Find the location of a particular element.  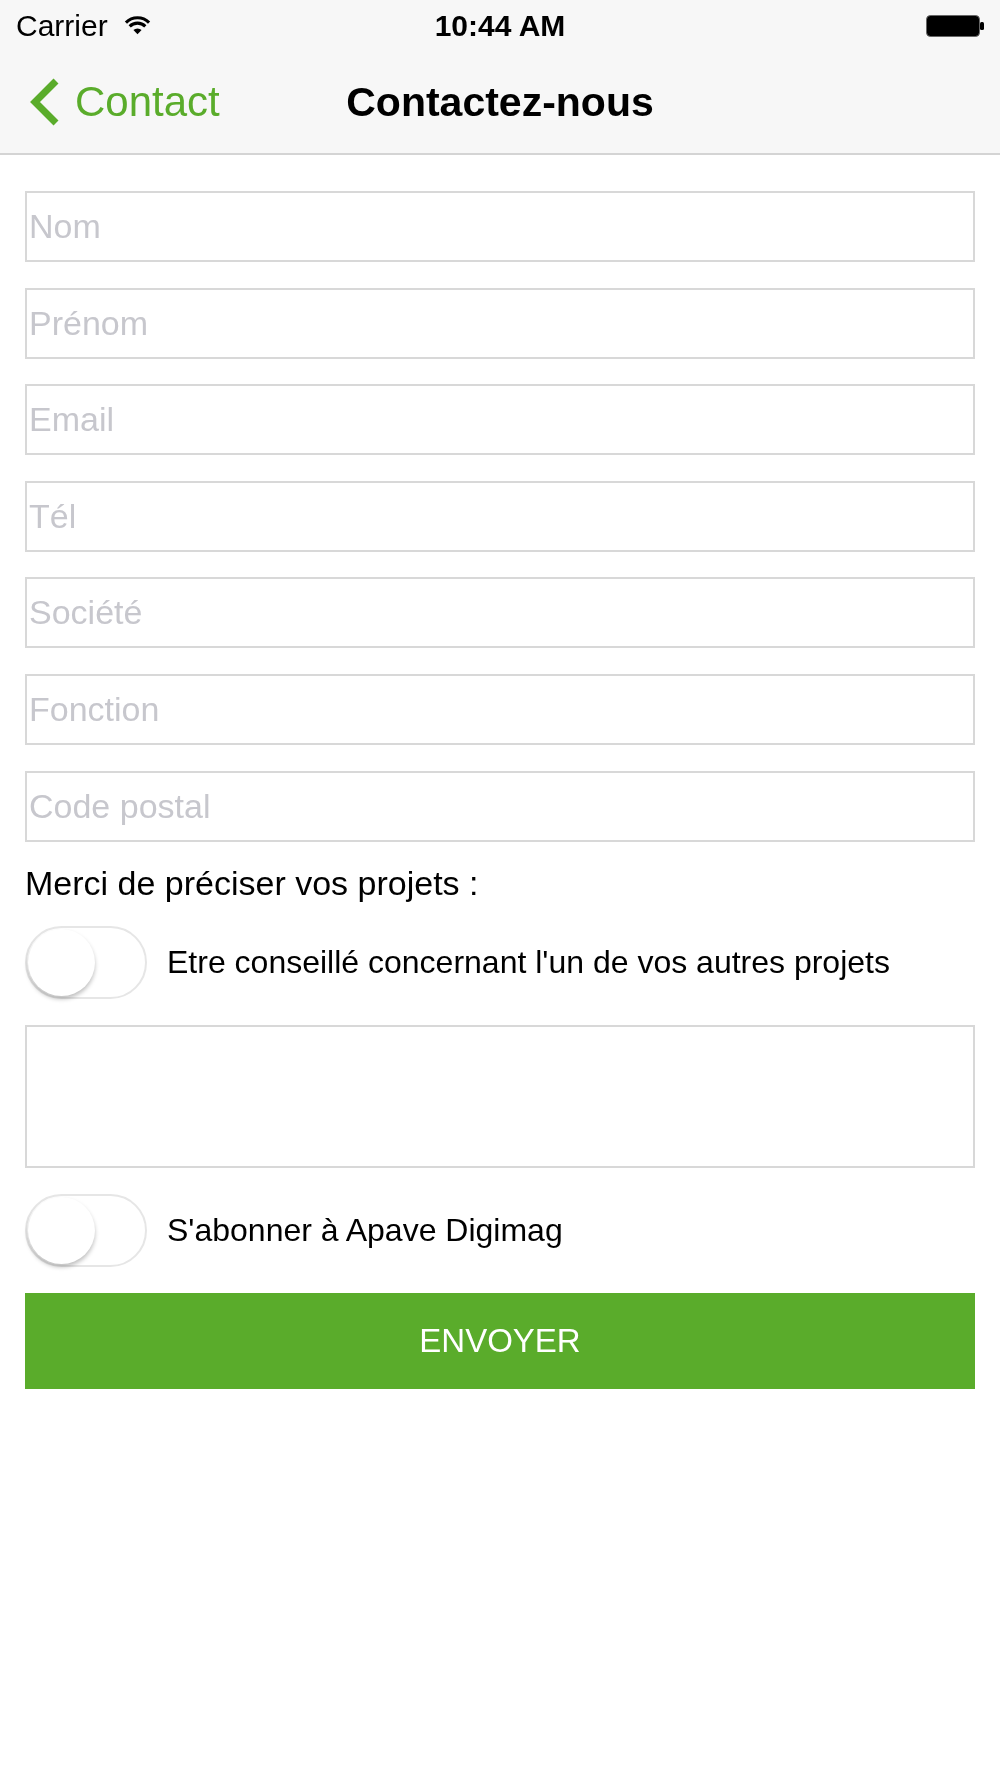

option-label: S'abonner à Apave Digimag is located at coordinates (365, 1230).